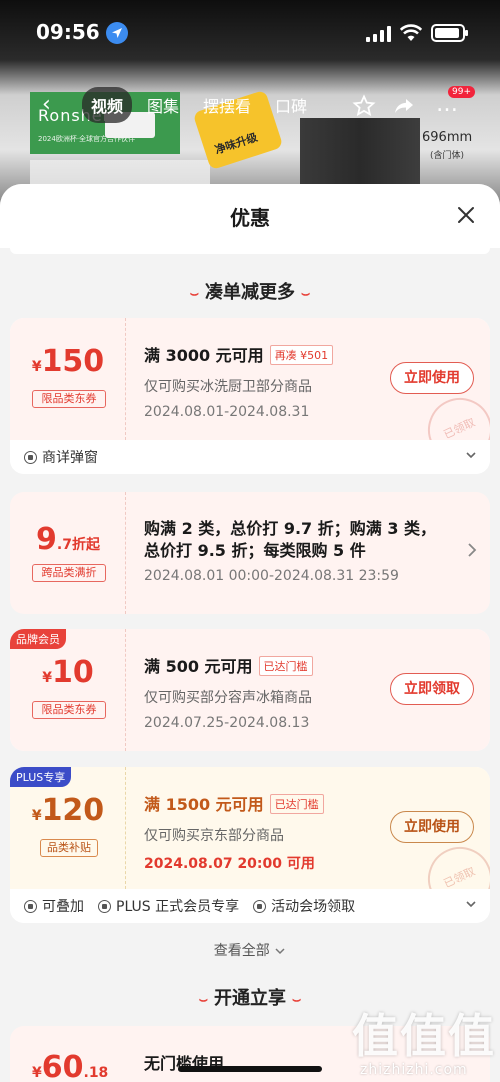 The height and width of the screenshot is (1082, 500). What do you see at coordinates (73, 672) in the screenshot?
I see `coupon-amount-value: 10` at bounding box center [73, 672].